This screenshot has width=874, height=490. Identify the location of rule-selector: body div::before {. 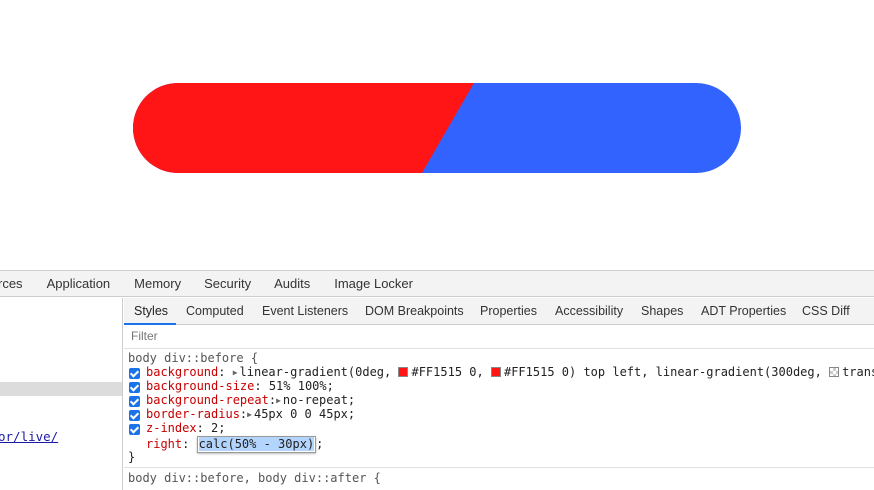
(193, 358).